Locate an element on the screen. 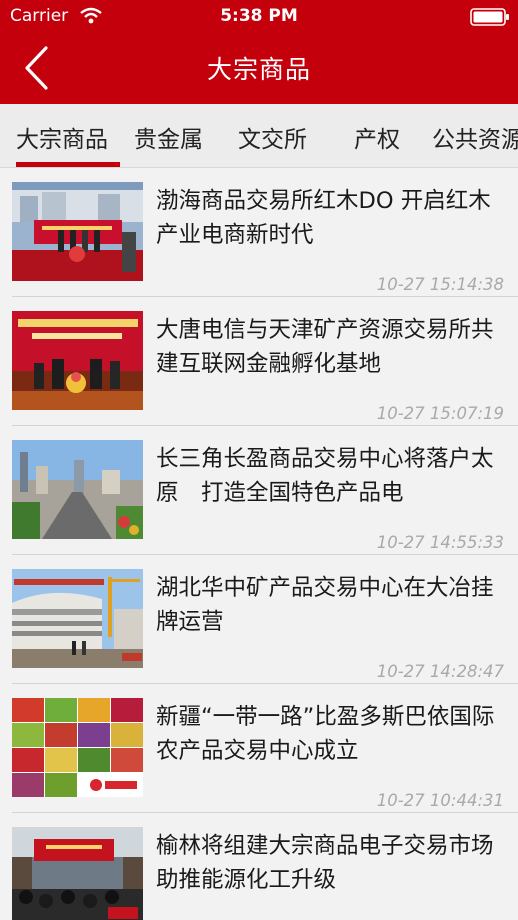 This screenshot has height=920, width=518. category-tab-bar: 大宗商品 贵金属 文交所 产权 公共资源 is located at coordinates (259, 136).